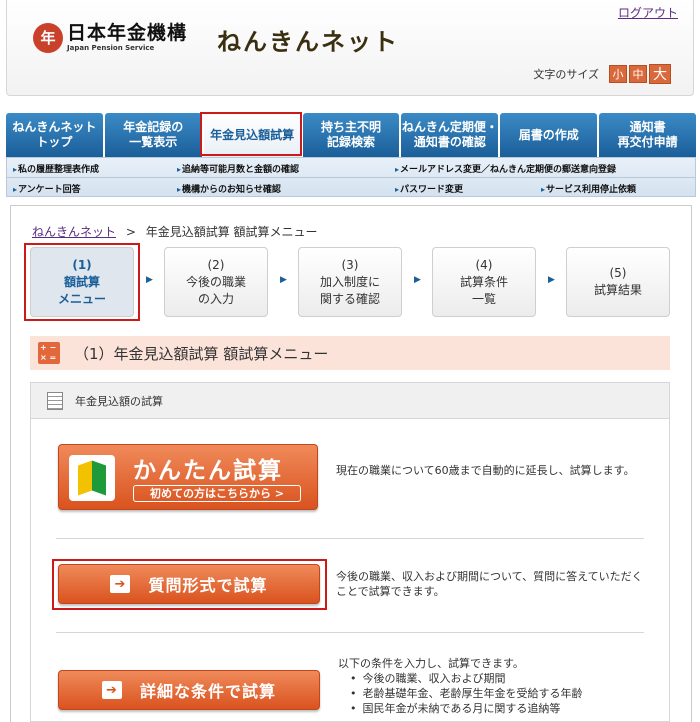  What do you see at coordinates (638, 74) in the screenshot?
I see `font-size-medium-button: 中` at bounding box center [638, 74].